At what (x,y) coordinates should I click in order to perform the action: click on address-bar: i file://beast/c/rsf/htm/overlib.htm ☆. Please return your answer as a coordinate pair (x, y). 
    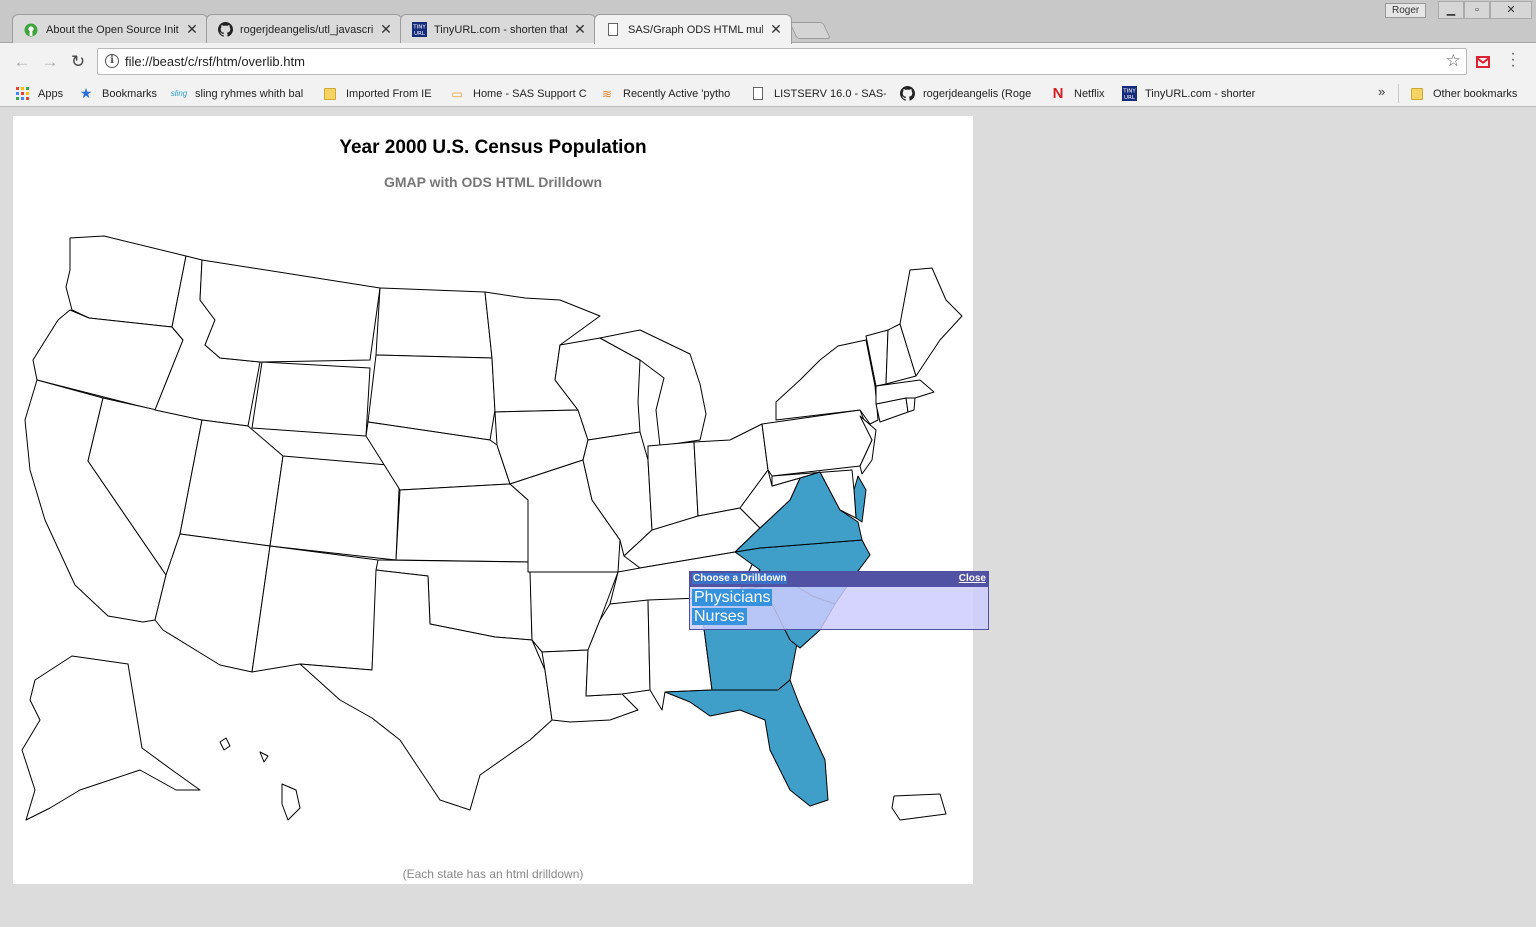
    Looking at the image, I should click on (782, 61).